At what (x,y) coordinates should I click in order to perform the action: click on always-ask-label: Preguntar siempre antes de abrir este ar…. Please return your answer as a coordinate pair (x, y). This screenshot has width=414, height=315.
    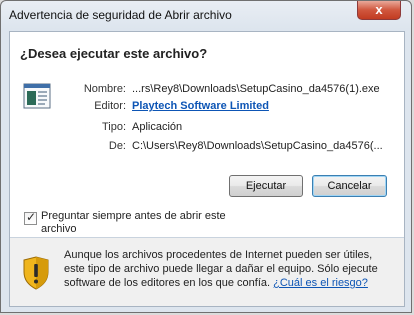
    Looking at the image, I should click on (136, 223).